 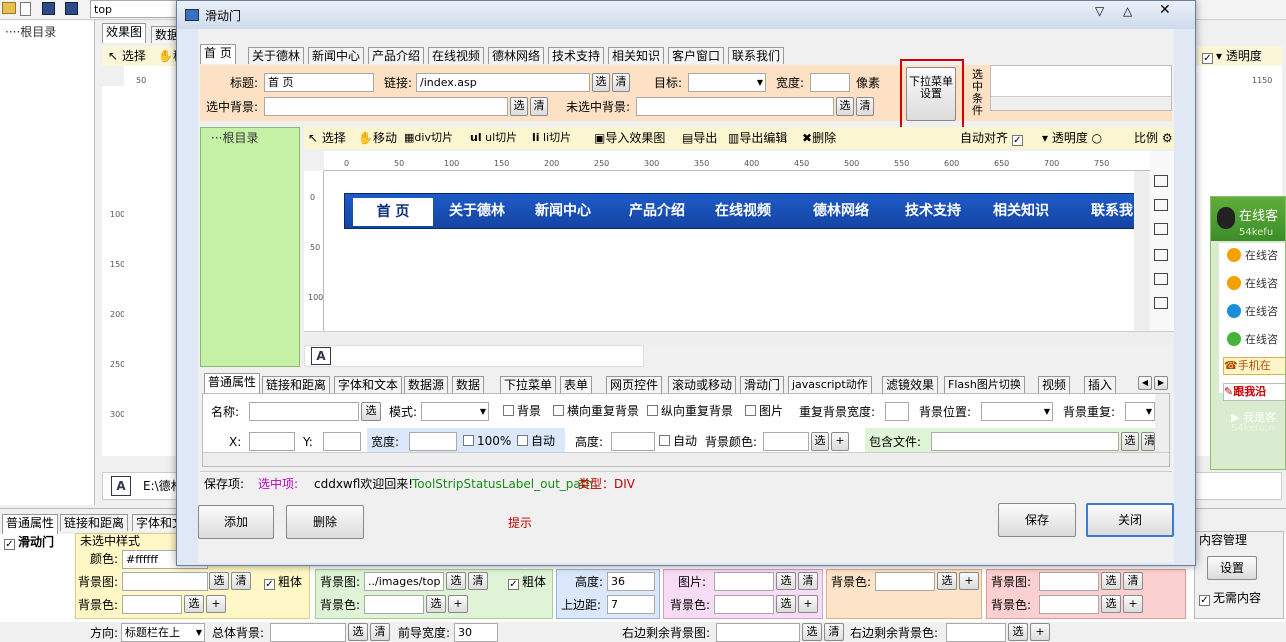 I want to click on tab-products: 产品介绍, so click(x=396, y=55).